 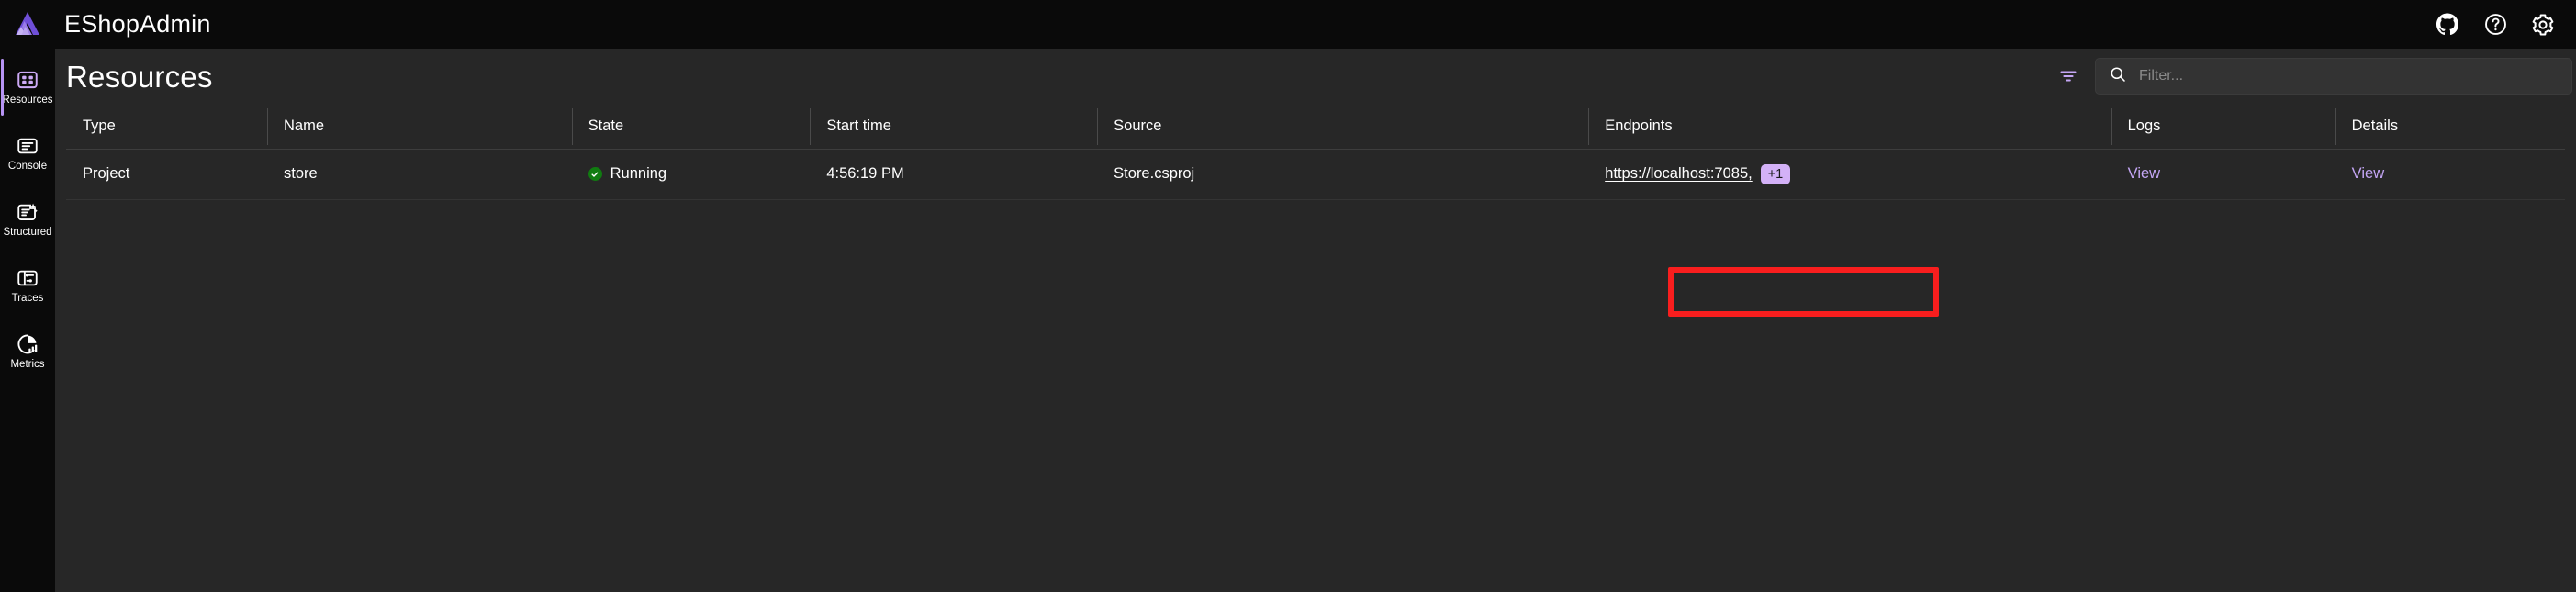 I want to click on cell-type: Project, so click(x=166, y=174).